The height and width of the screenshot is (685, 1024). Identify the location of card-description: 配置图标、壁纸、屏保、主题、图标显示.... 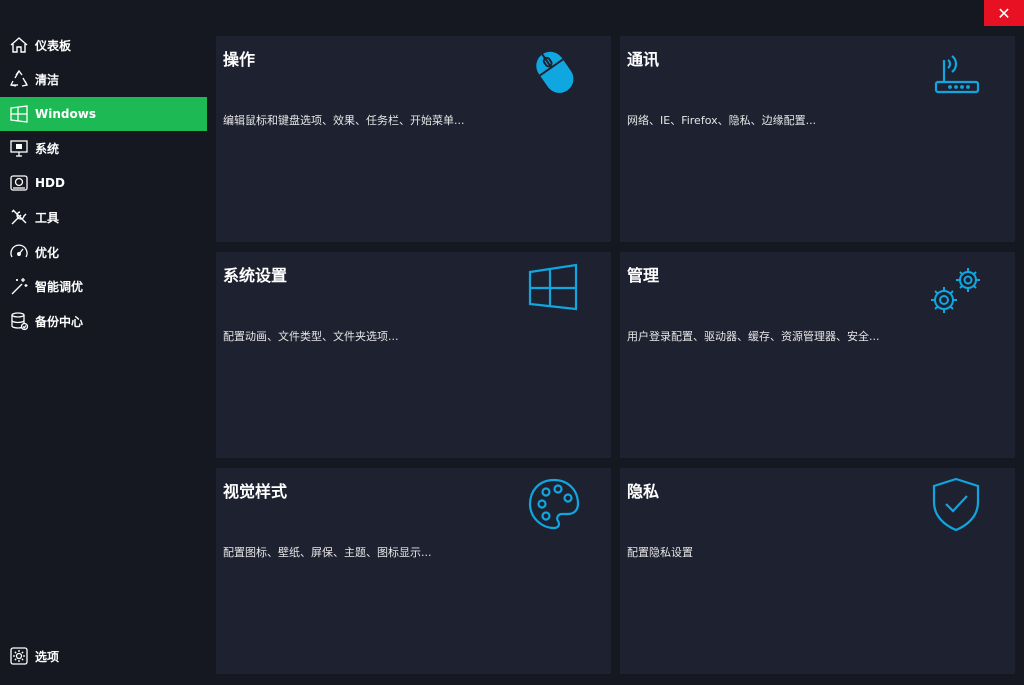
(327, 552).